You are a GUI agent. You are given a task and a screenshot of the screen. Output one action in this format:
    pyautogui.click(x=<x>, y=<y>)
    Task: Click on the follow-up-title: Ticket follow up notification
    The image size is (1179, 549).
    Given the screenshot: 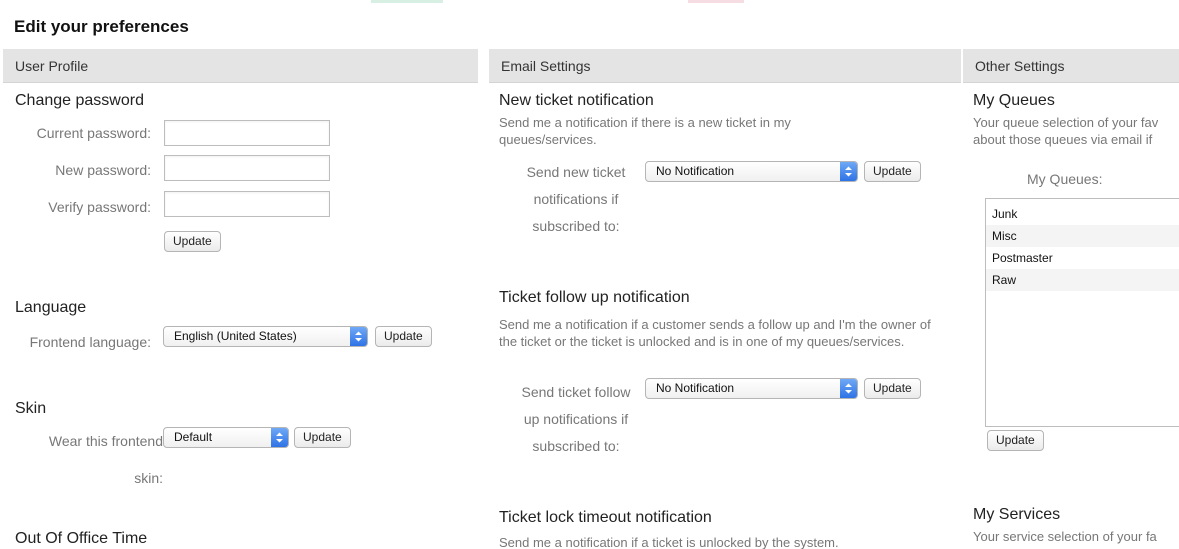 What is the action you would take?
    pyautogui.click(x=594, y=297)
    